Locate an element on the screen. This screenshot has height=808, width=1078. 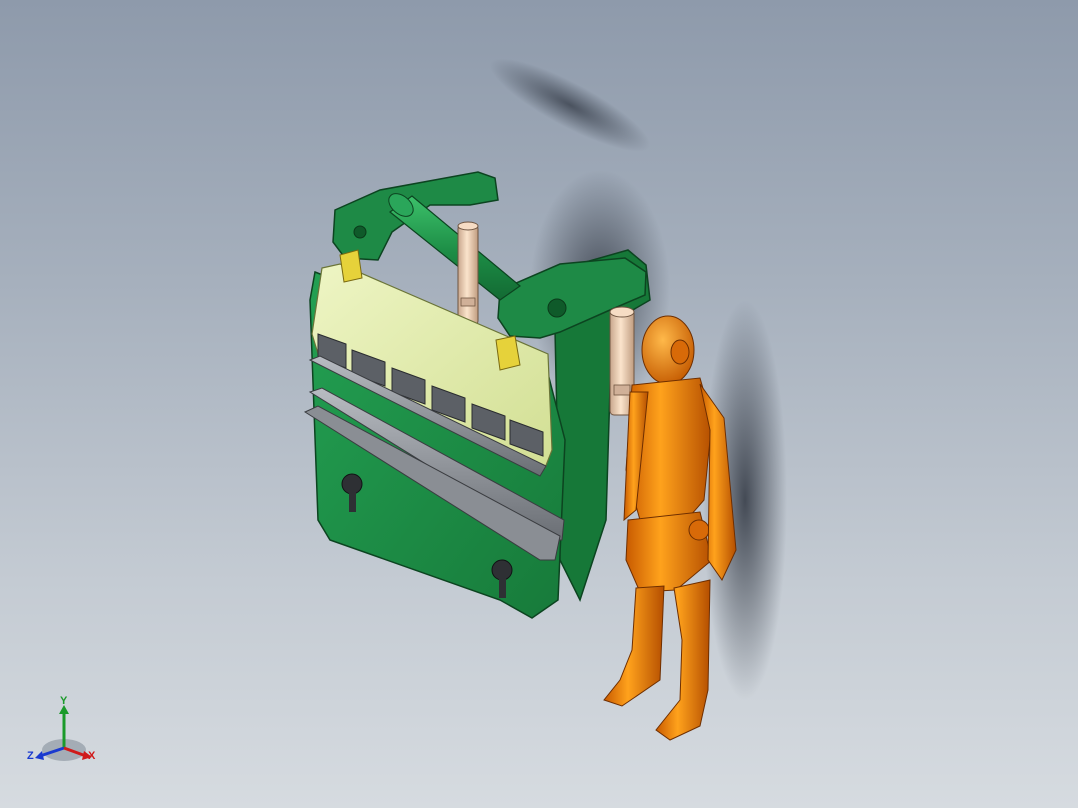
yellow-bracket-left is located at coordinates (351, 266).